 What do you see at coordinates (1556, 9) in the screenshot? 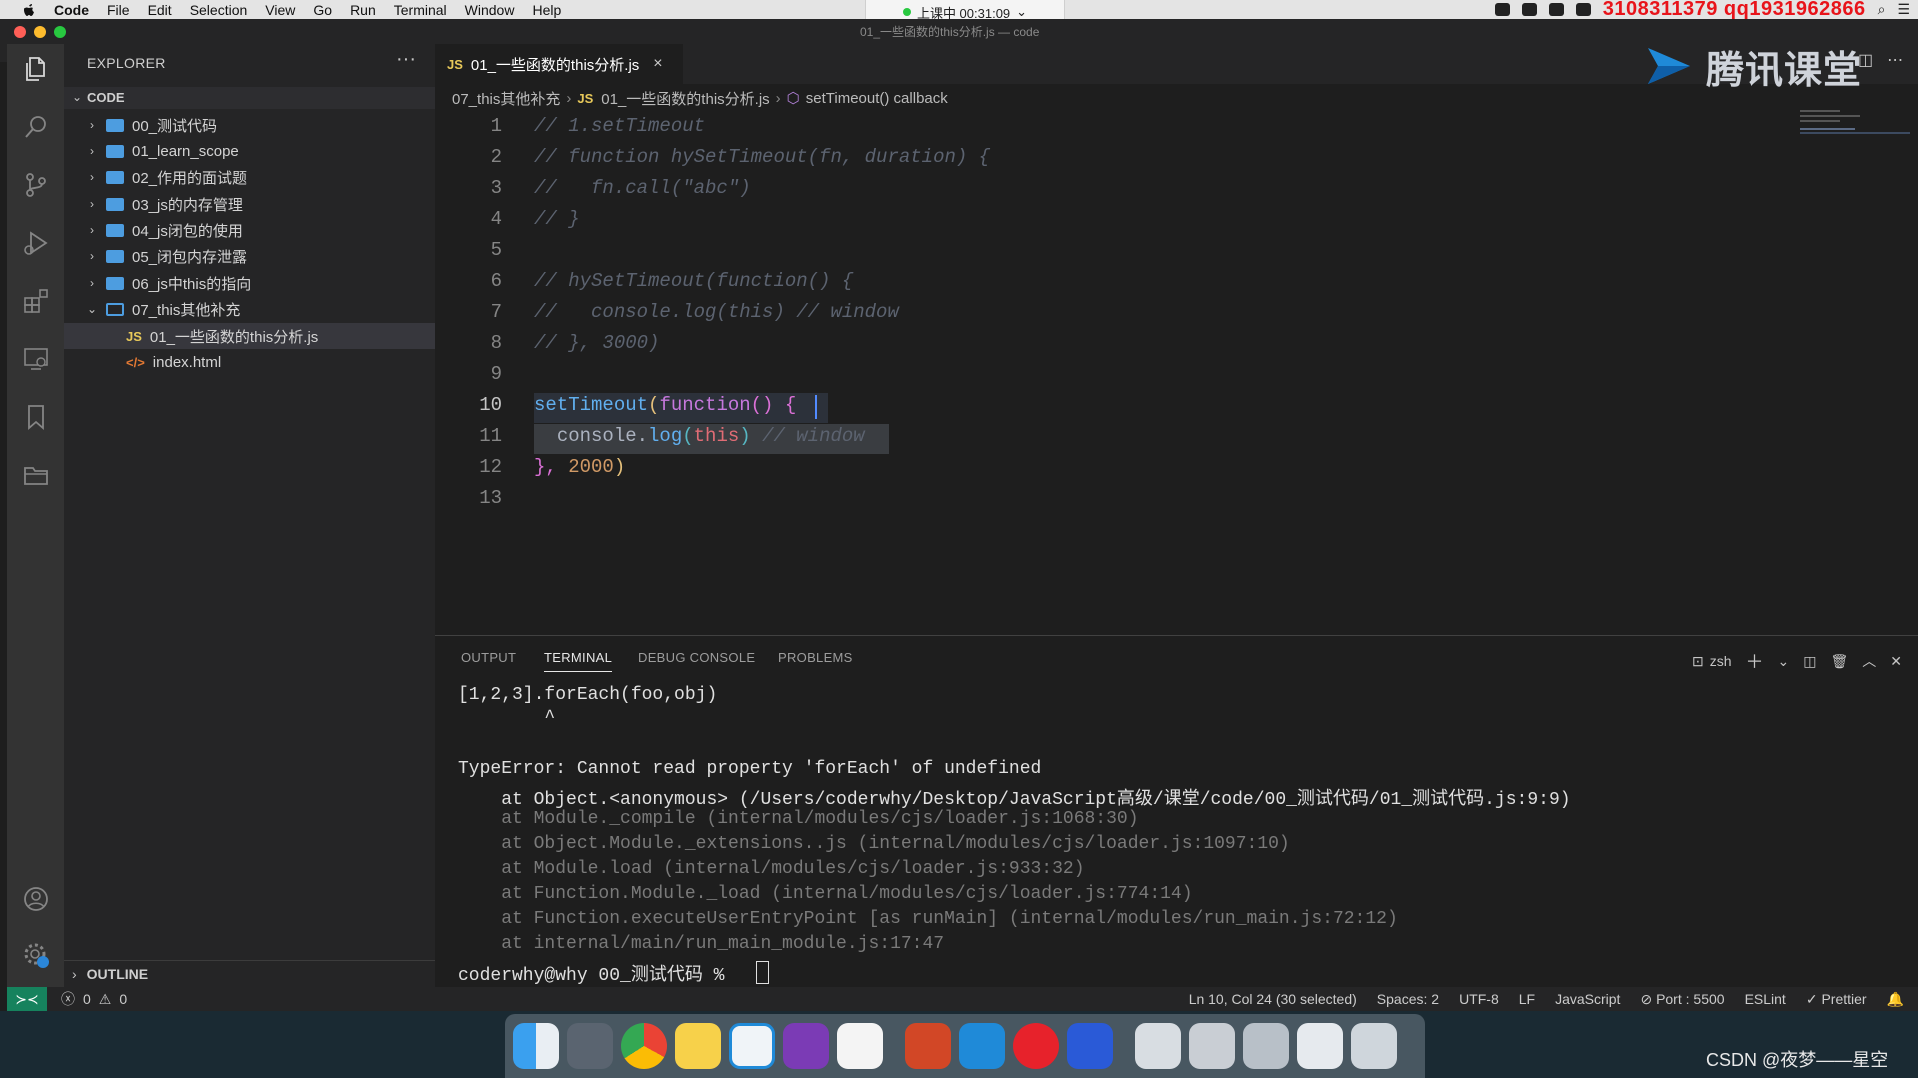
I see `record-icon` at bounding box center [1556, 9].